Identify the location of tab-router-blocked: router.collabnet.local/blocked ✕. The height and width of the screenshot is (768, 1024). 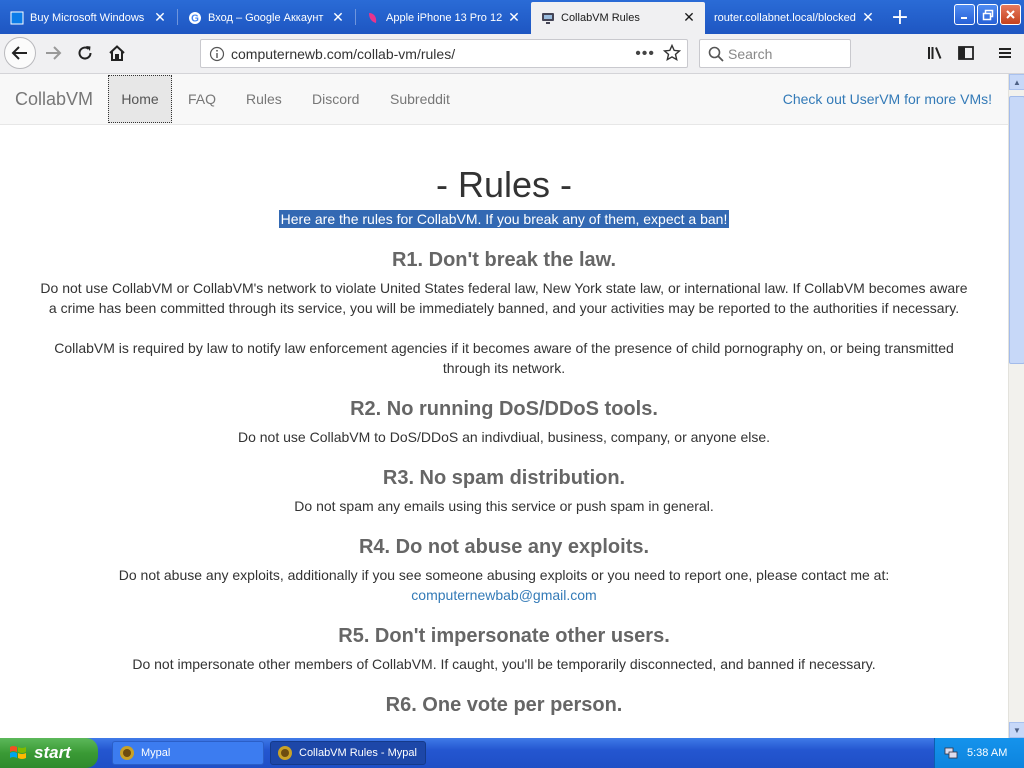
(795, 18).